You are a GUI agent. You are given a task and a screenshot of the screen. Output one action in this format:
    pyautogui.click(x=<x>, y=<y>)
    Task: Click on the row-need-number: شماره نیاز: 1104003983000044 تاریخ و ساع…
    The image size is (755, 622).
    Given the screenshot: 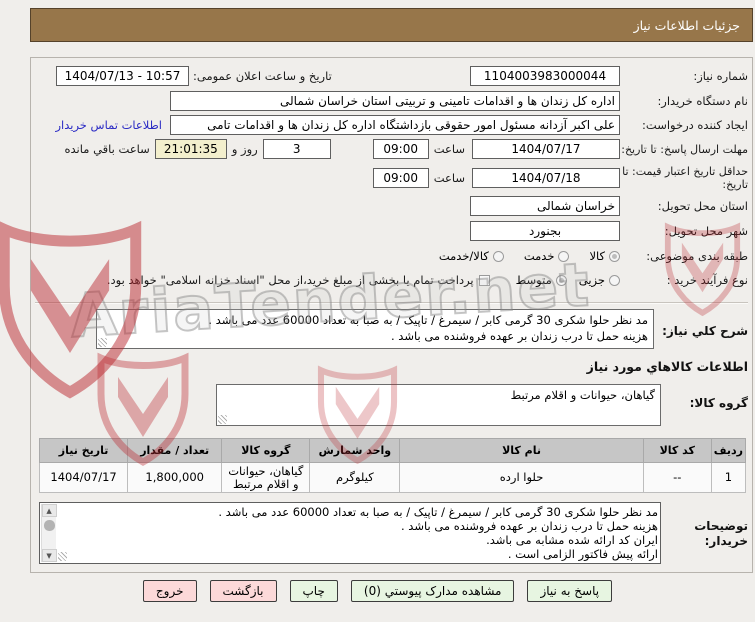 What is the action you would take?
    pyautogui.click(x=402, y=76)
    